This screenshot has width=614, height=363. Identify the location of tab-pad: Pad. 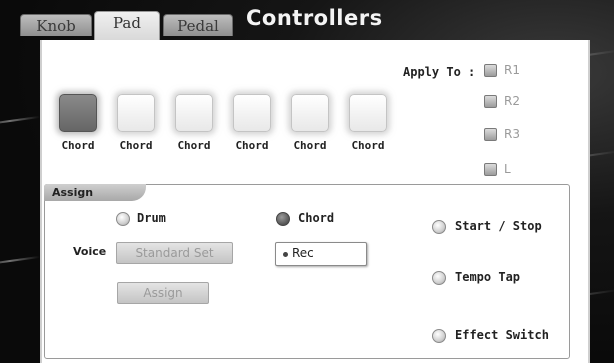
(127, 26).